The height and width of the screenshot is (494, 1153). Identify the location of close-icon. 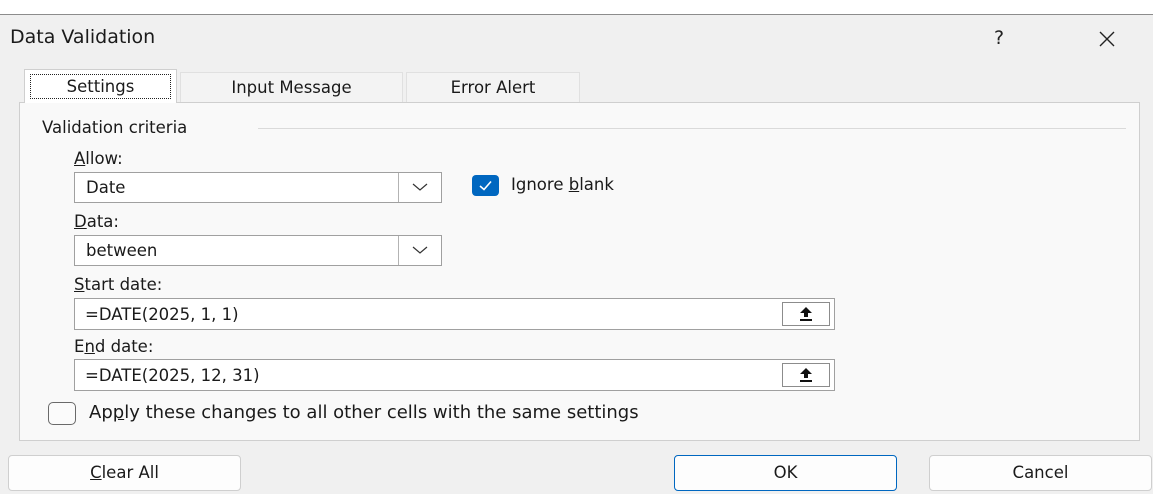
(1107, 39).